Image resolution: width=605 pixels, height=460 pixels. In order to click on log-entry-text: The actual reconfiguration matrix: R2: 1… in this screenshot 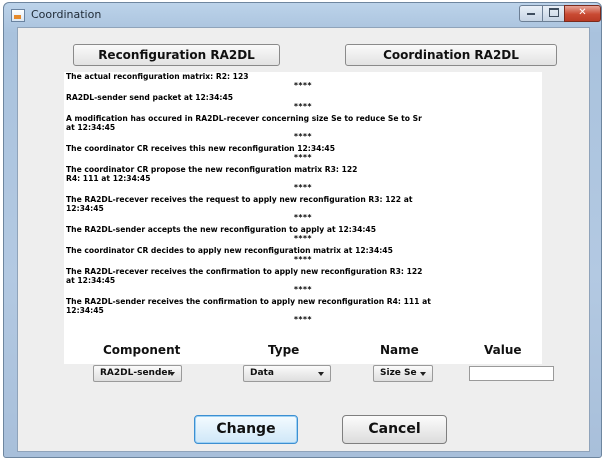, I will do `click(157, 76)`.